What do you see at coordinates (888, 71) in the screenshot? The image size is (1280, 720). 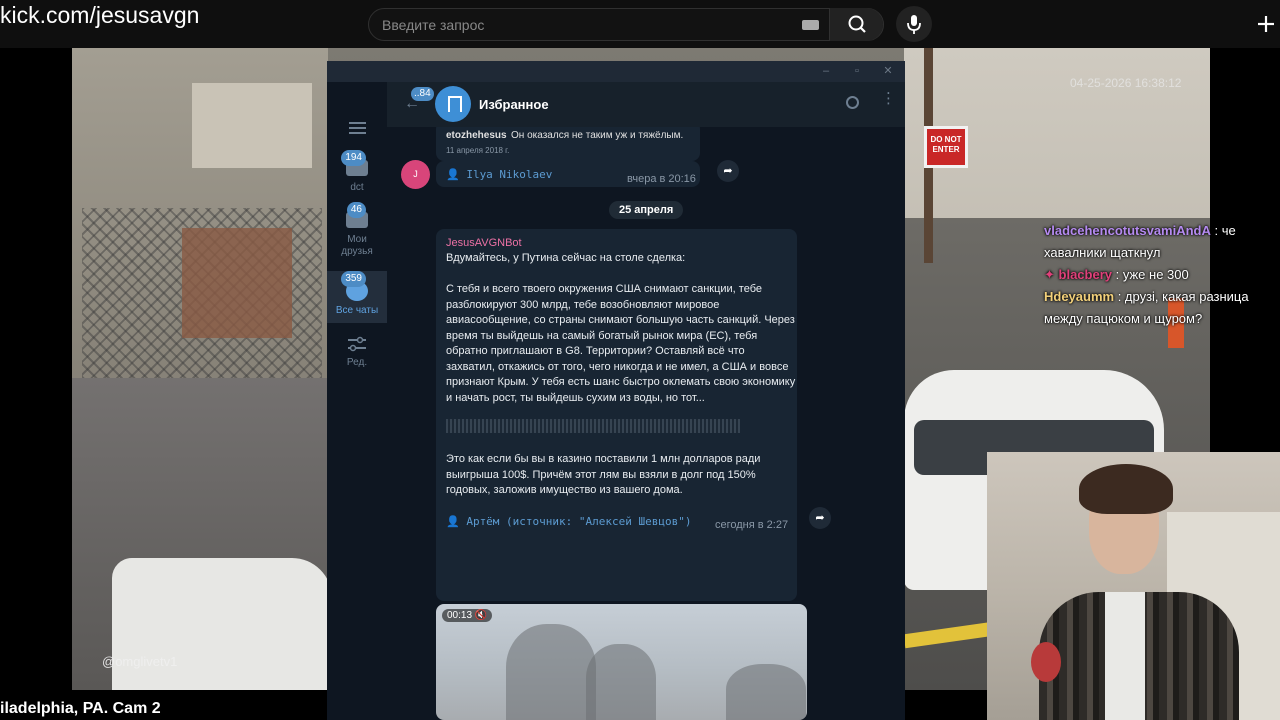 I see `close-icon: ✕` at bounding box center [888, 71].